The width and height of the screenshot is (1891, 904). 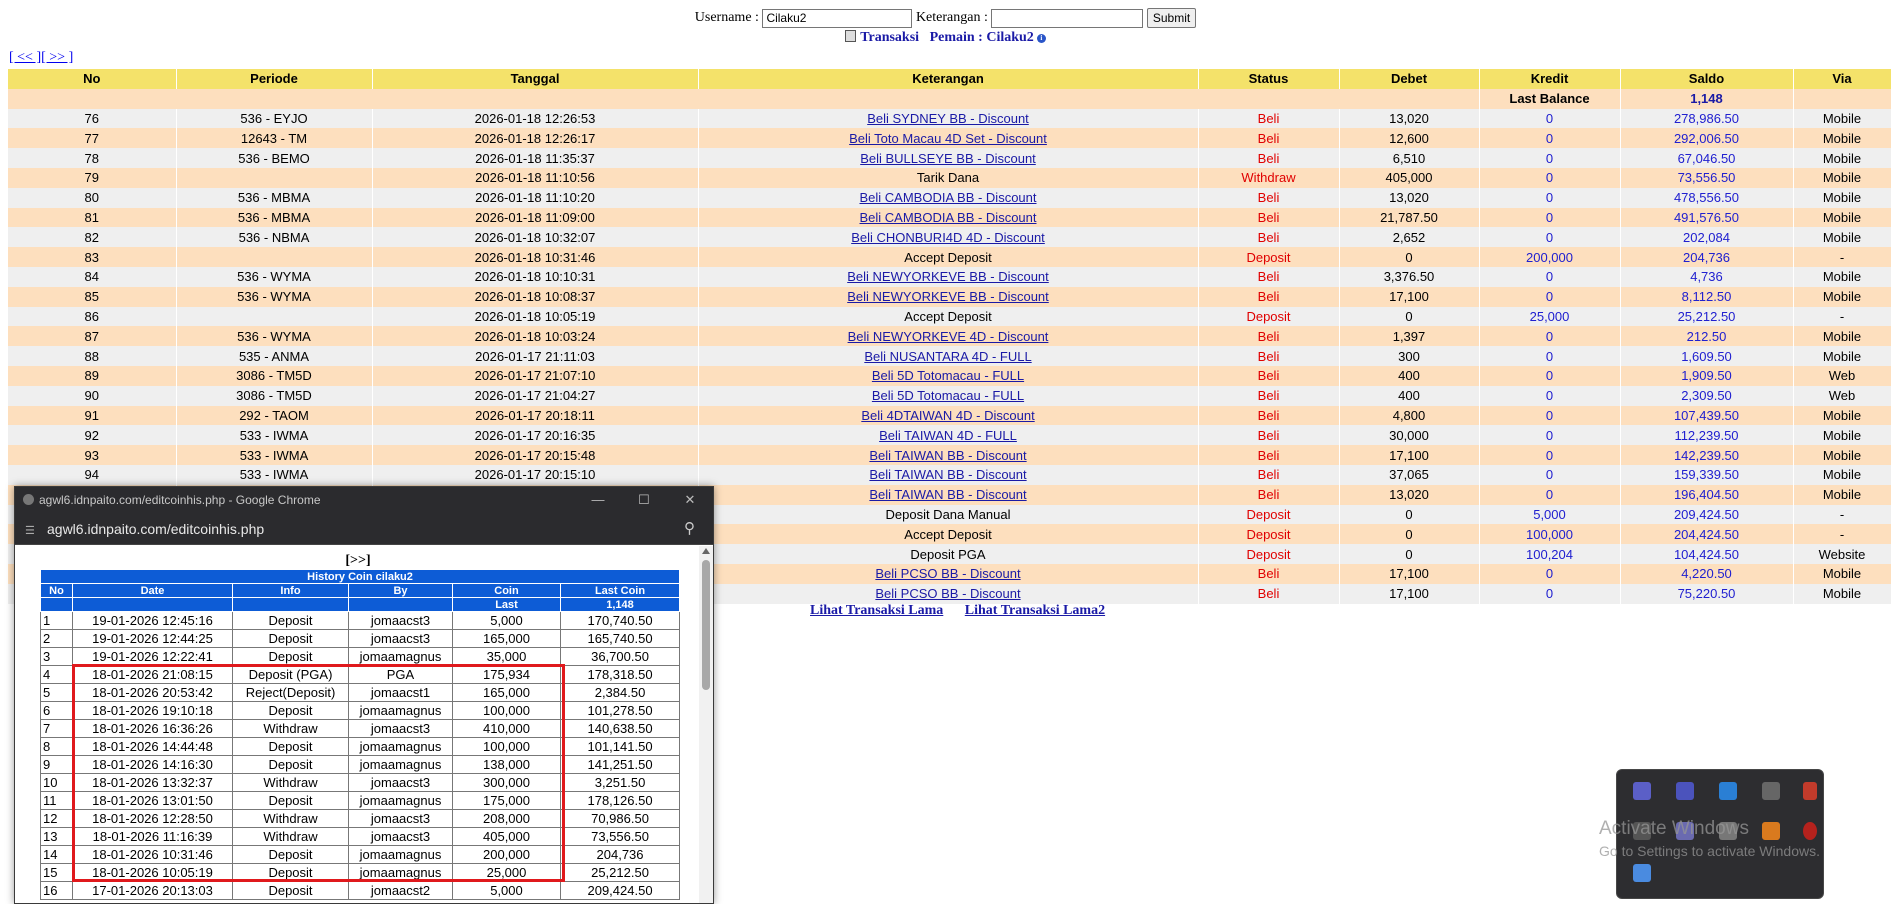 I want to click on cell-keterangan: Beli Toto Macau 4D Set - Discount, so click(x=948, y=138).